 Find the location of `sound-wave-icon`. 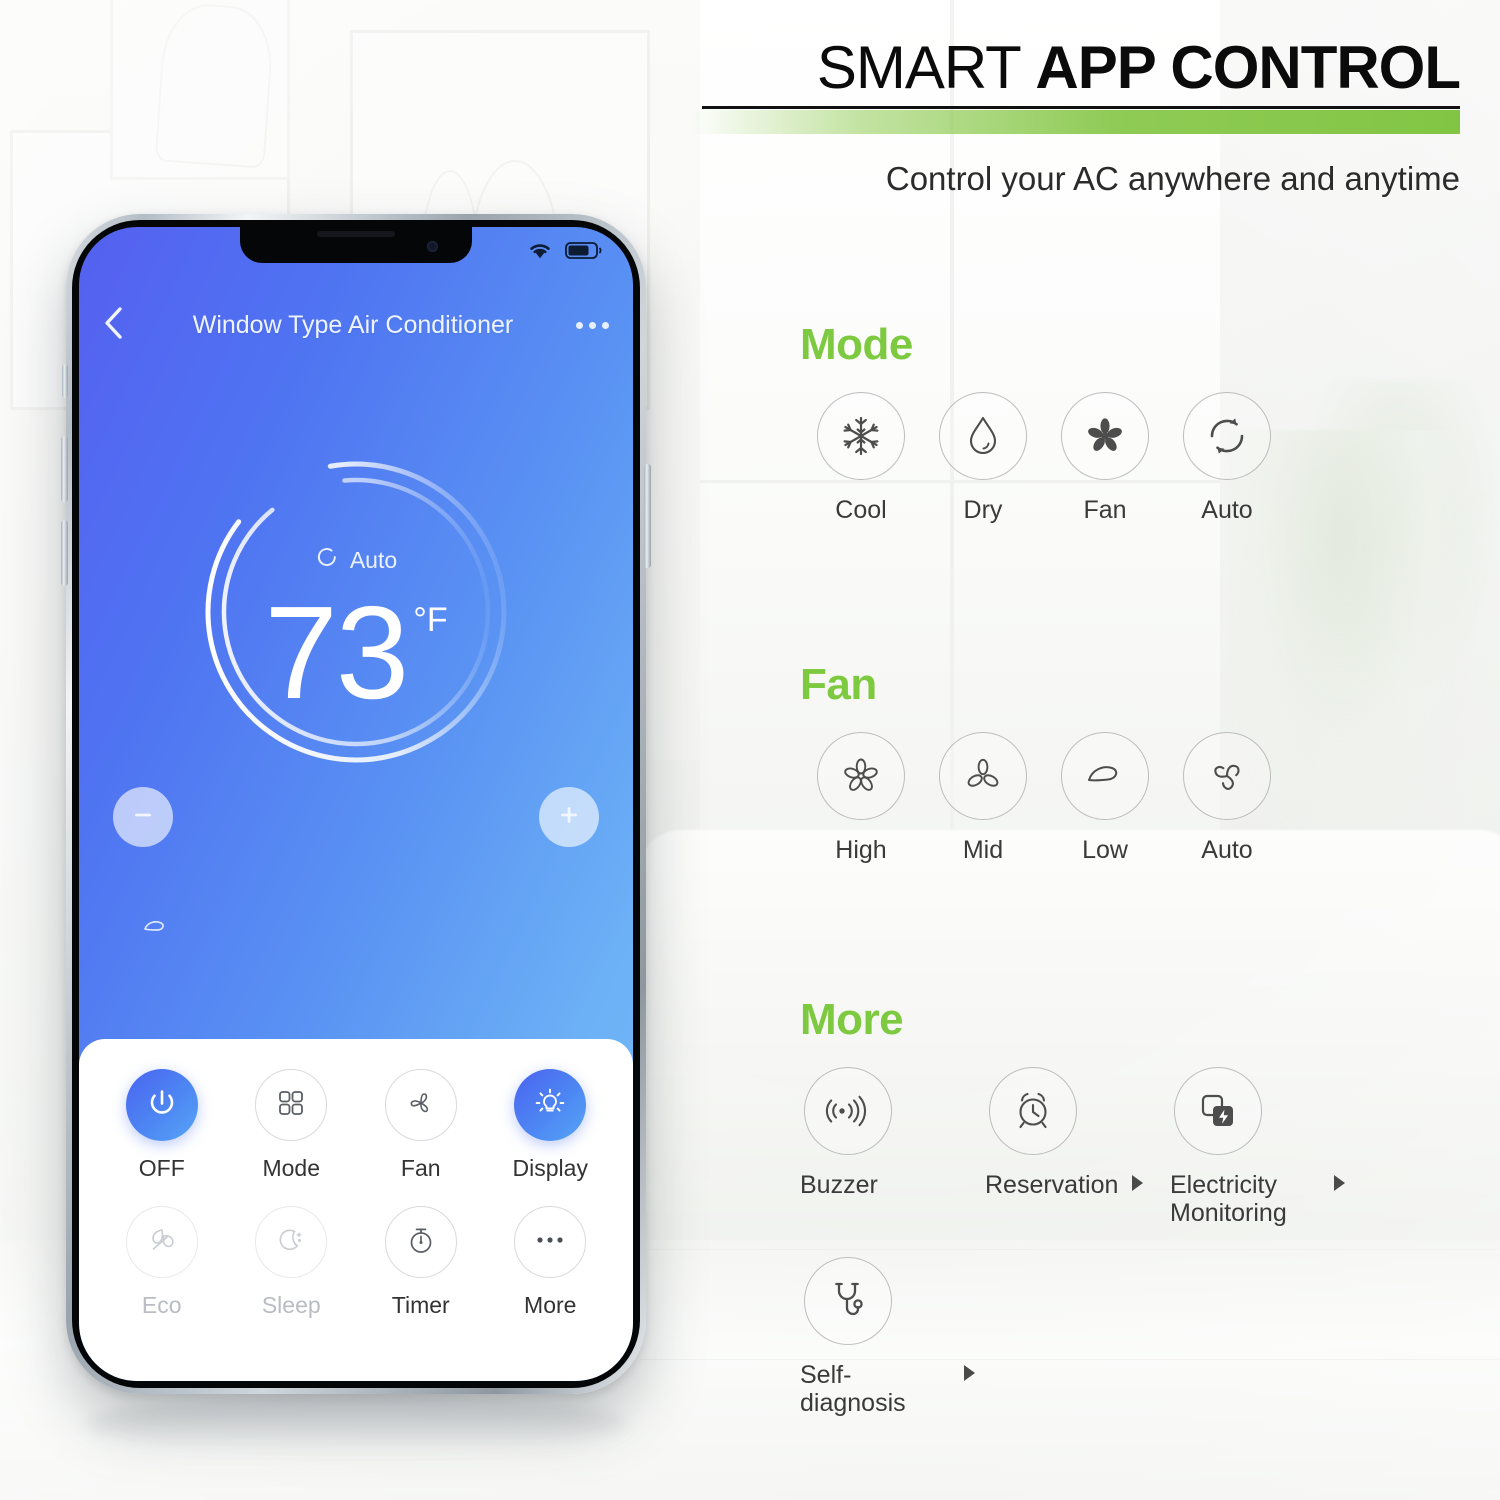

sound-wave-icon is located at coordinates (848, 1111).